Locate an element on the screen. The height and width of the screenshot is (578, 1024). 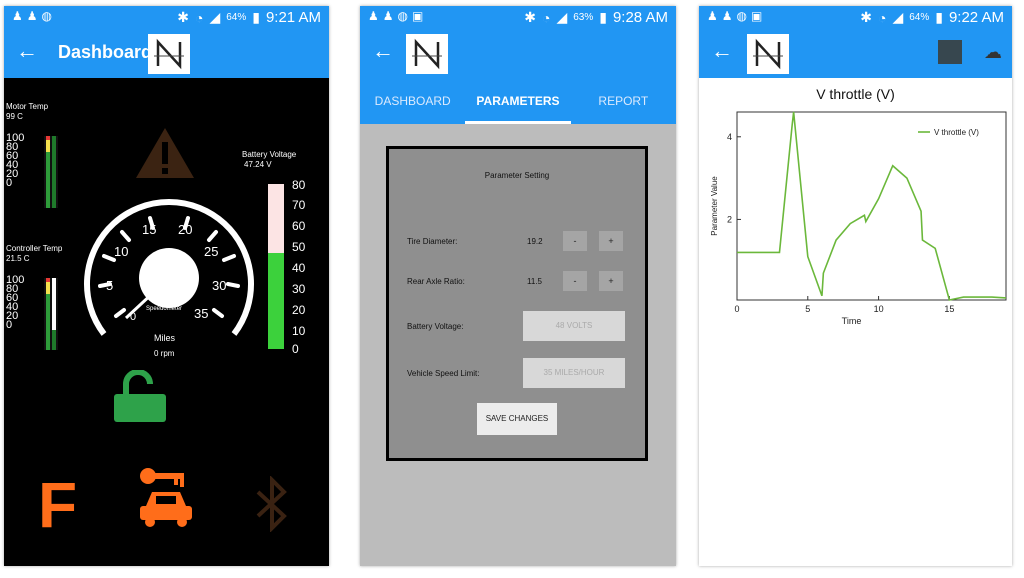
battery-voltage-label: Battery Voltage: is located at coordinates (435, 326).